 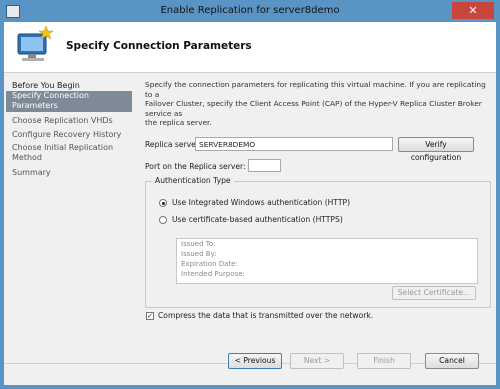 I want to click on authentication-type-title: Authentication Type, so click(x=193, y=180).